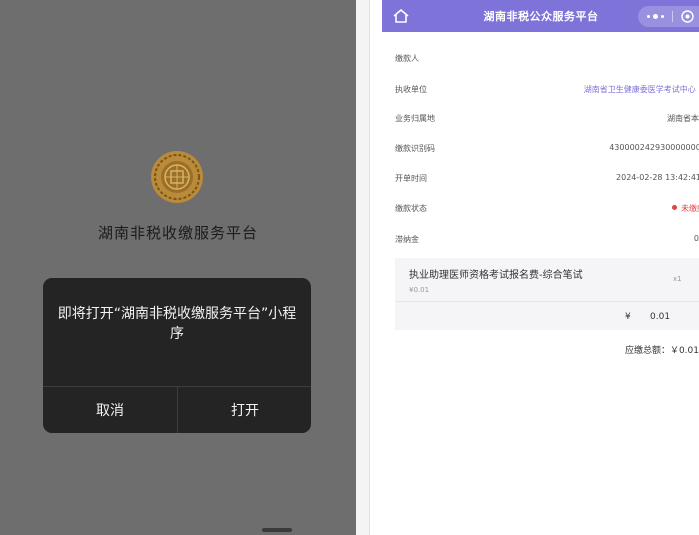 Image resolution: width=699 pixels, height=535 pixels. What do you see at coordinates (407, 58) in the screenshot?
I see `field-label: 缴款人` at bounding box center [407, 58].